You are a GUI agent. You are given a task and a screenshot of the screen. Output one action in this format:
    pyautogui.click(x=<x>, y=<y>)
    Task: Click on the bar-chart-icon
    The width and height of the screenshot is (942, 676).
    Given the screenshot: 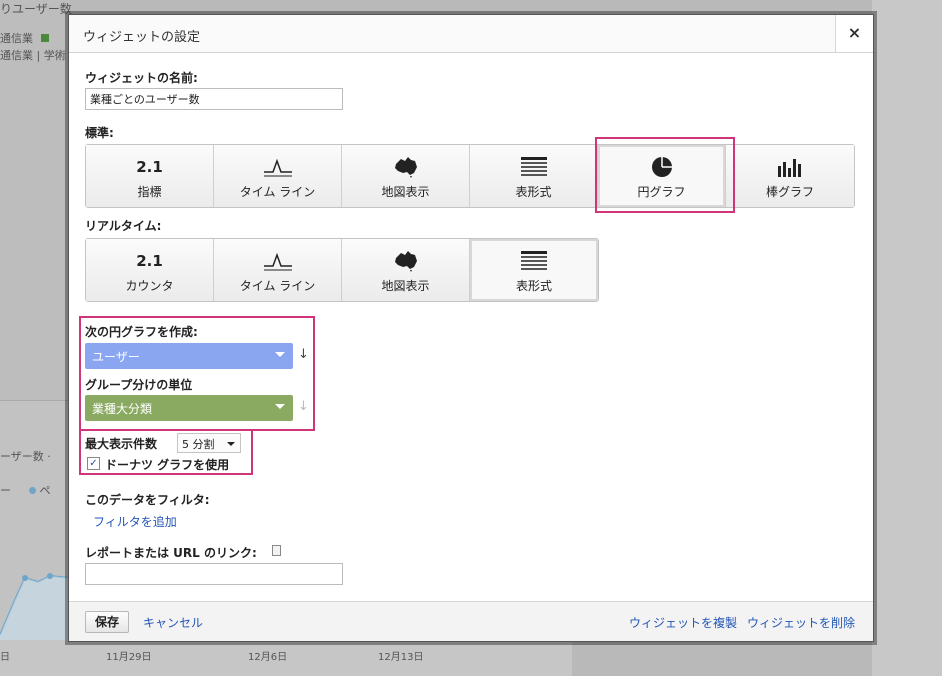 What is the action you would take?
    pyautogui.click(x=790, y=167)
    